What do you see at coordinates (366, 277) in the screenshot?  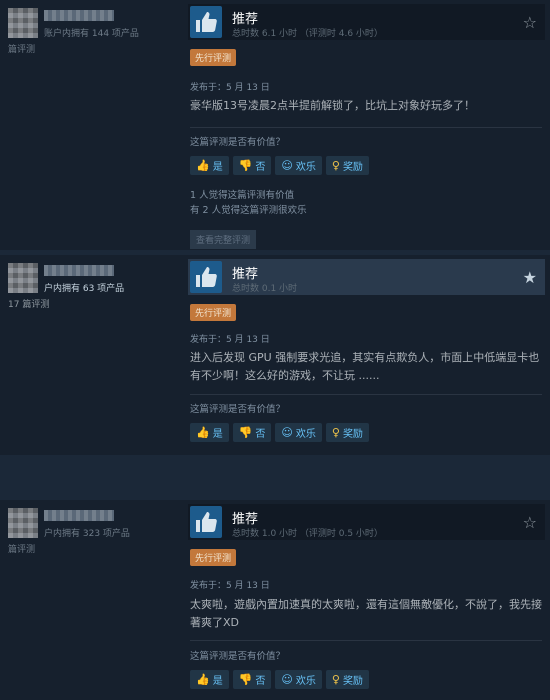 I see `recommendation-header: 推荐 总时数 0.1 小时 ★` at bounding box center [366, 277].